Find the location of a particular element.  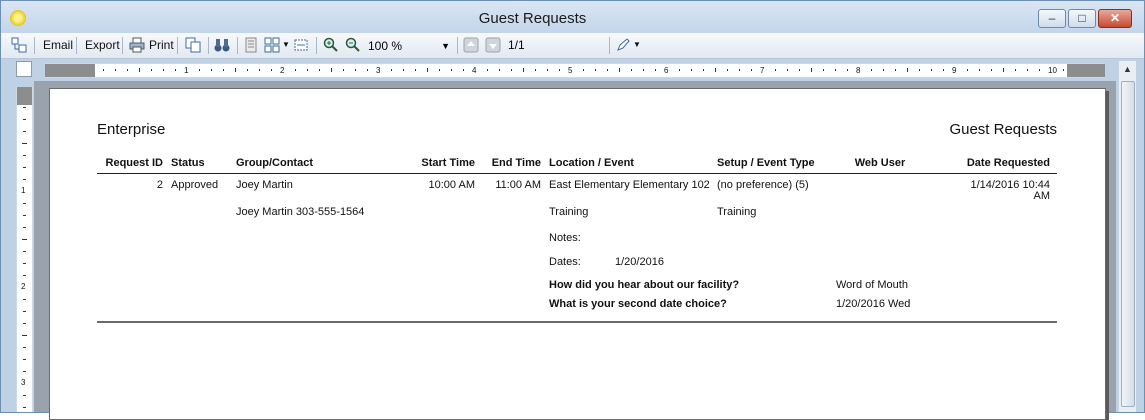

question-1: How did you hear about our facility? is located at coordinates (644, 285).